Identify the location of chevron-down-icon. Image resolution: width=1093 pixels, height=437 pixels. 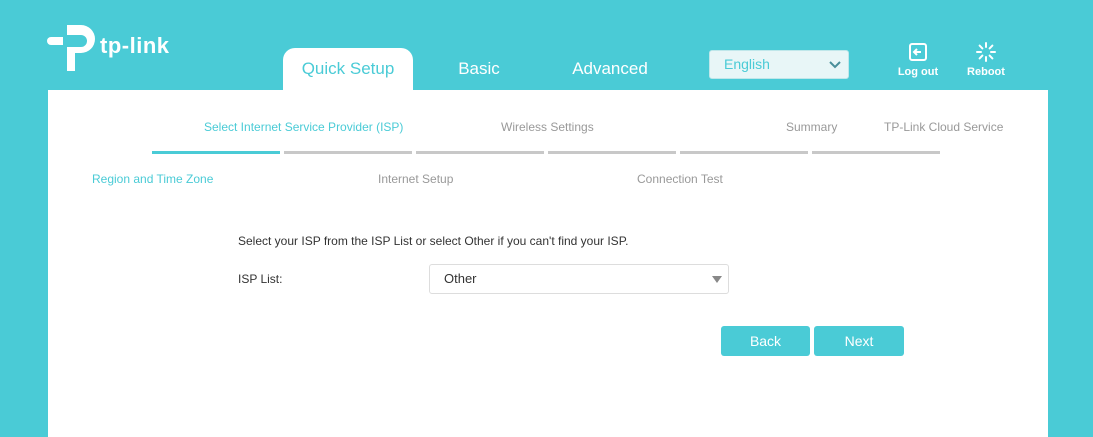
(835, 65).